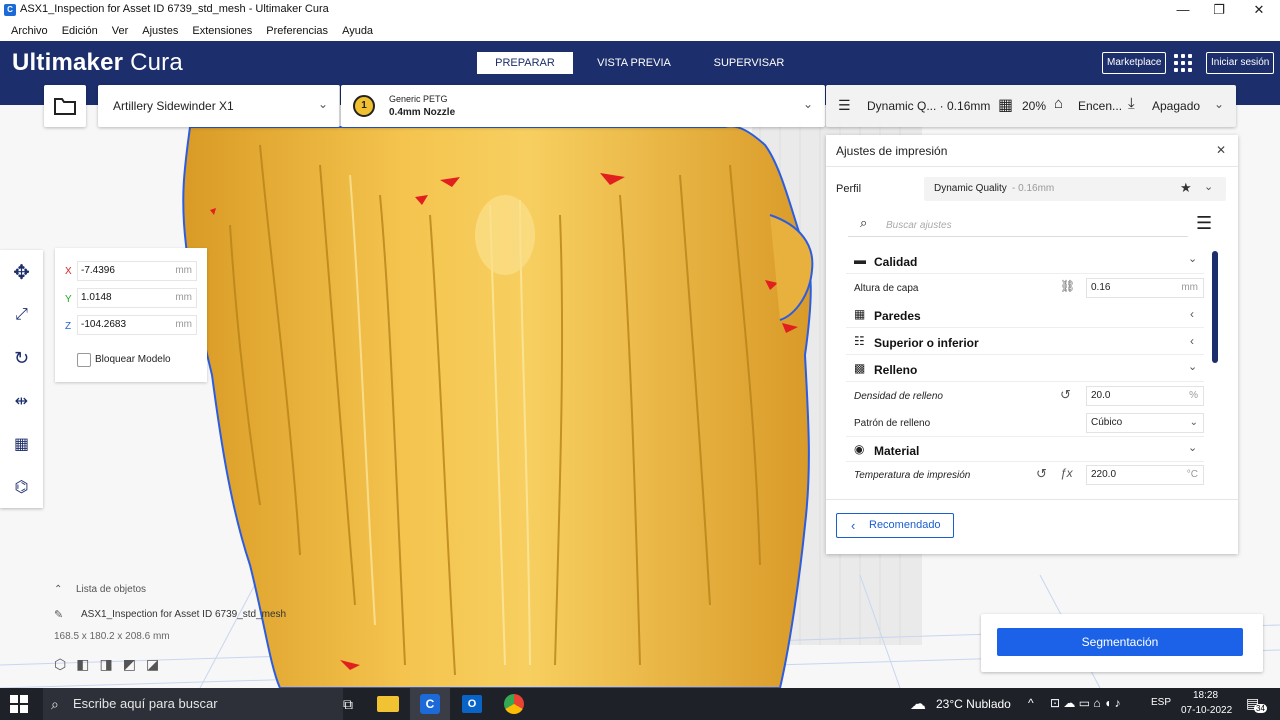  I want to click on signin-button: Iniciar sesión, so click(1240, 63).